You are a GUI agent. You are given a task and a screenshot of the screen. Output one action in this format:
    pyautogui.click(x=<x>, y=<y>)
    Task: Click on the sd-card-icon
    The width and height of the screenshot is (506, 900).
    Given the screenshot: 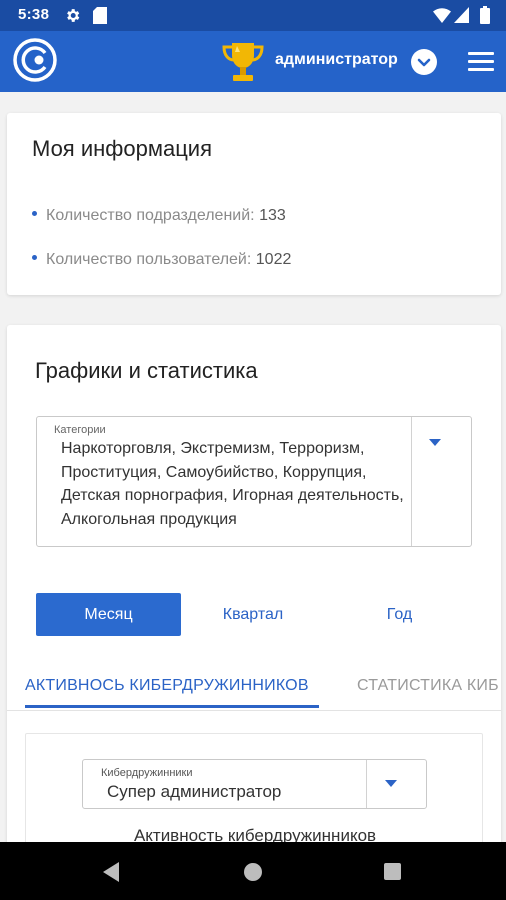 What is the action you would take?
    pyautogui.click(x=100, y=15)
    